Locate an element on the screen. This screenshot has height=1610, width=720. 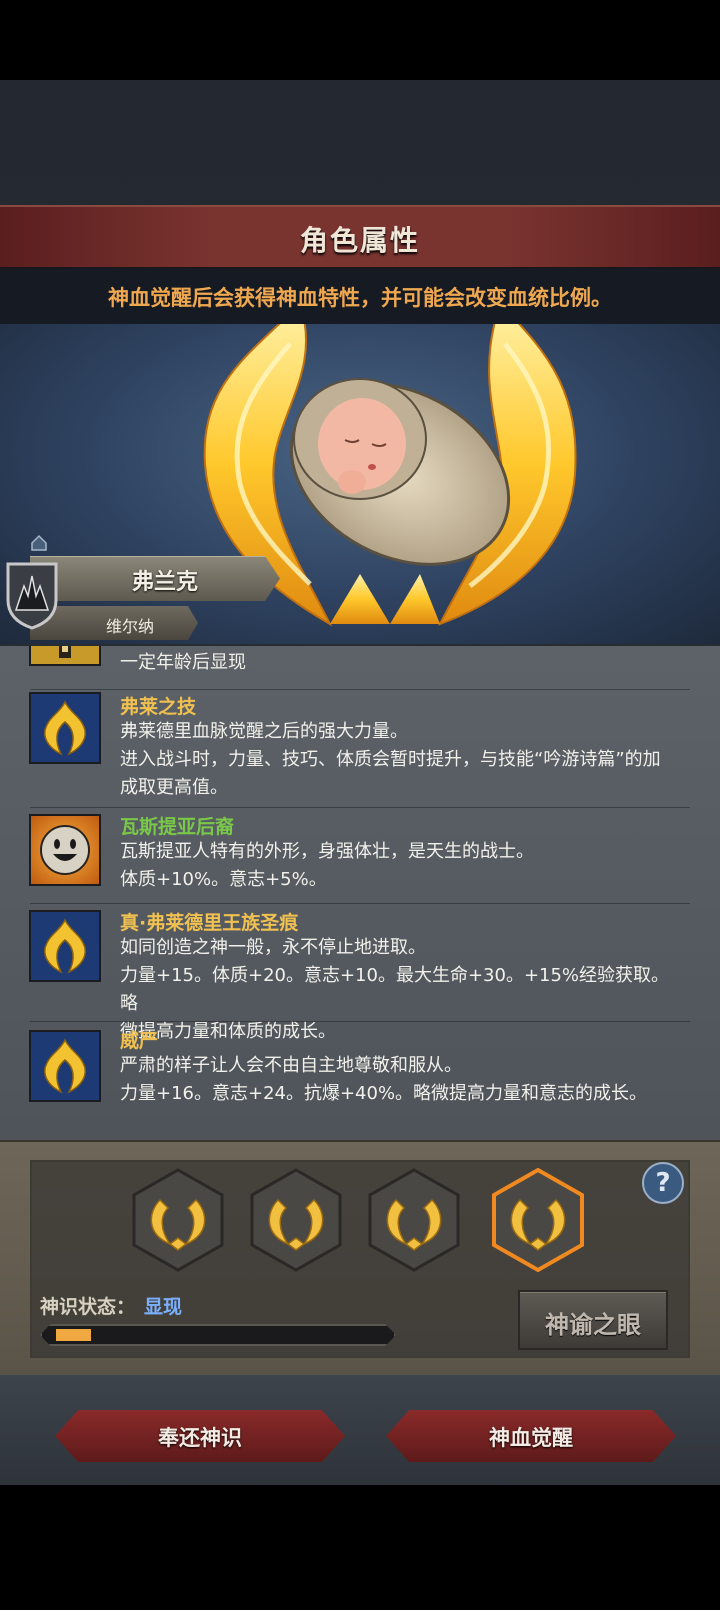
family-shield-icon is located at coordinates (32, 595).